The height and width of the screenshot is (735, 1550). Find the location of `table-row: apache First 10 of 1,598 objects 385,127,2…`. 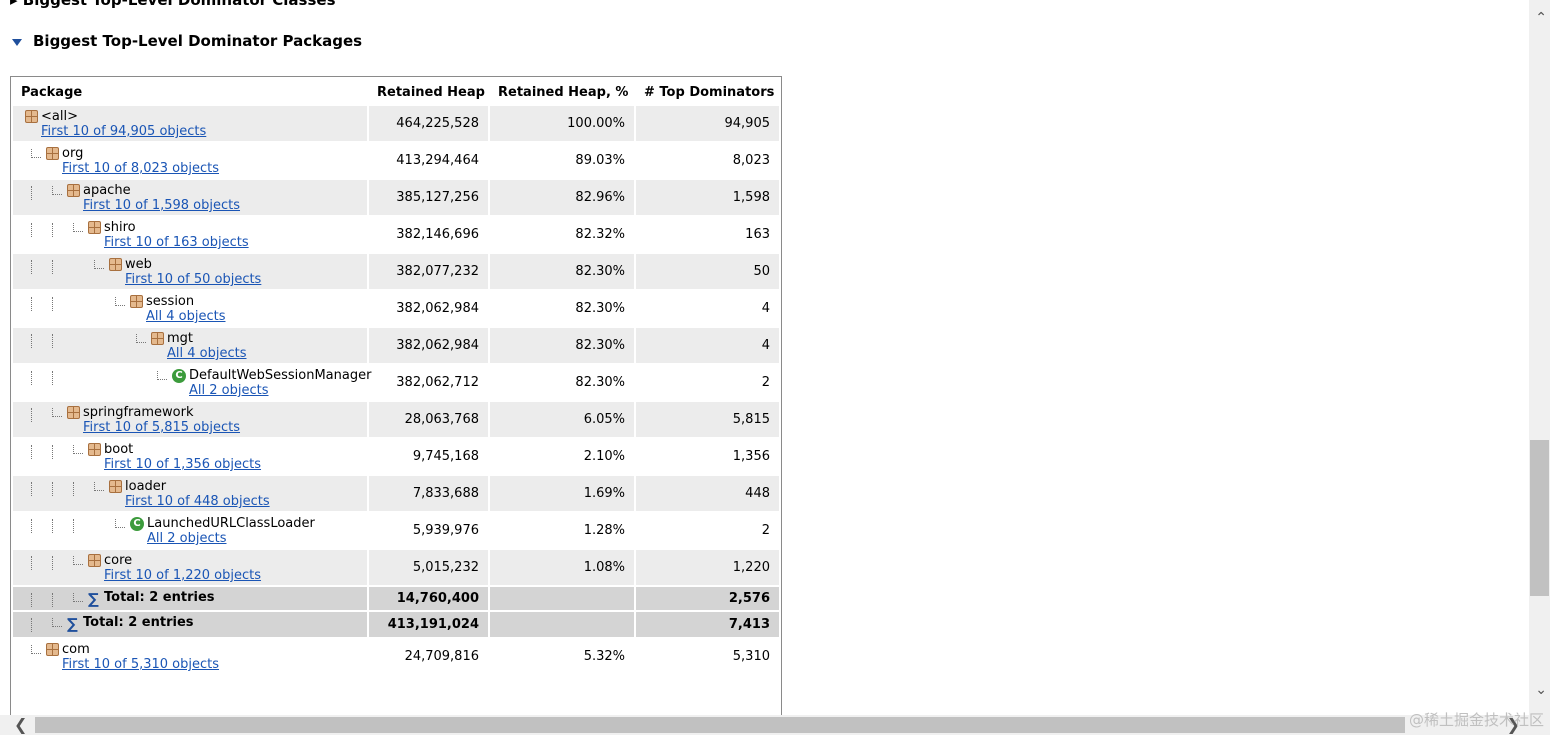

table-row: apache First 10 of 1,598 objects 385,127,2… is located at coordinates (396, 197).